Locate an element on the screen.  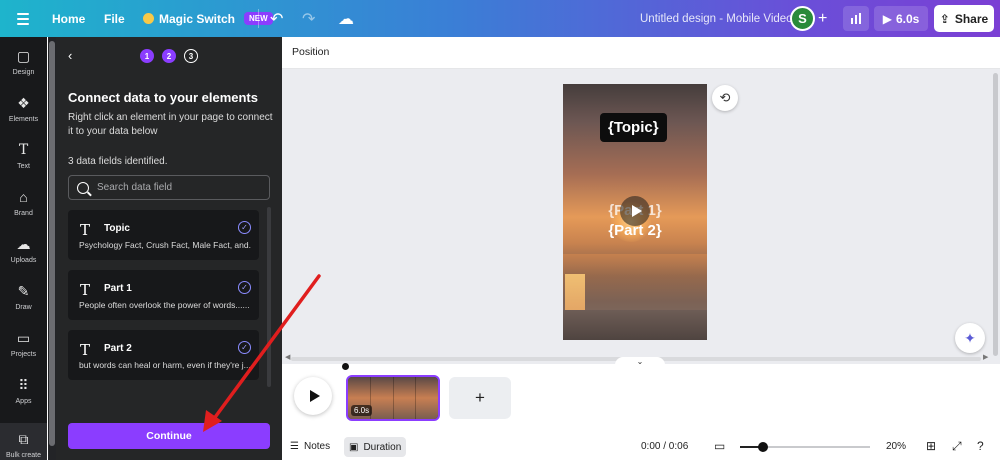
video-play-icon is located at coordinates (635, 211).